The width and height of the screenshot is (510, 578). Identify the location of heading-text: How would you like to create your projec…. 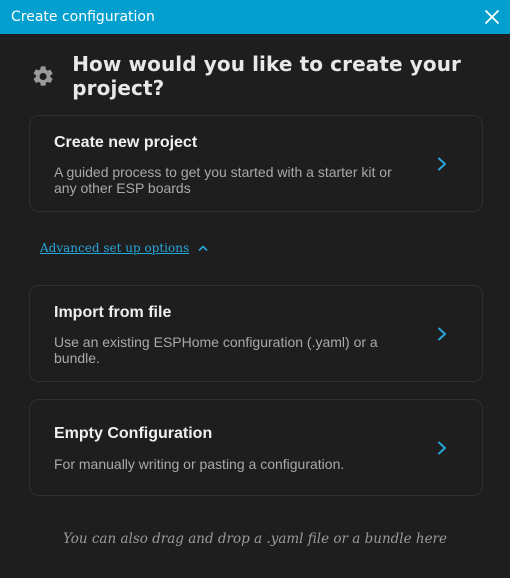
(267, 76).